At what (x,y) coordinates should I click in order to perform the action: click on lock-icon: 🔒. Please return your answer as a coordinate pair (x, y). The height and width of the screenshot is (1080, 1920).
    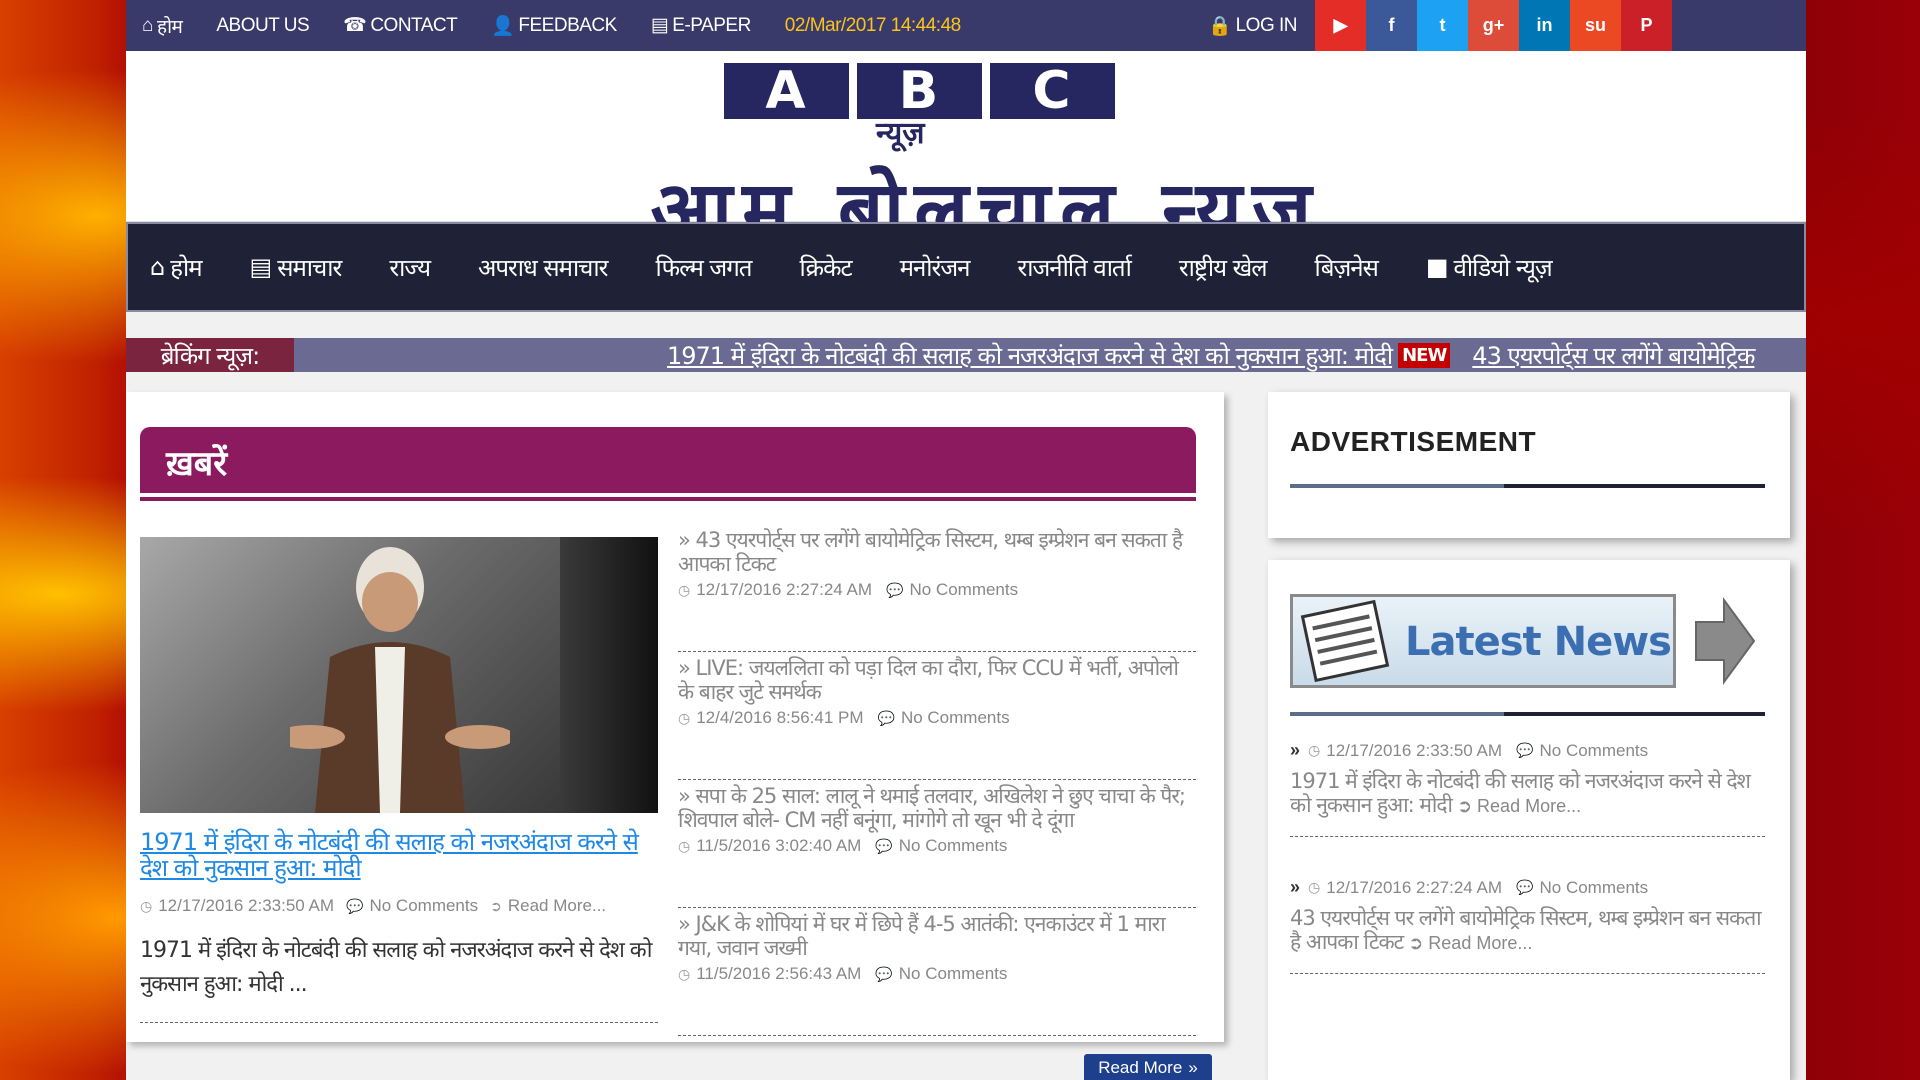
    Looking at the image, I should click on (1220, 26).